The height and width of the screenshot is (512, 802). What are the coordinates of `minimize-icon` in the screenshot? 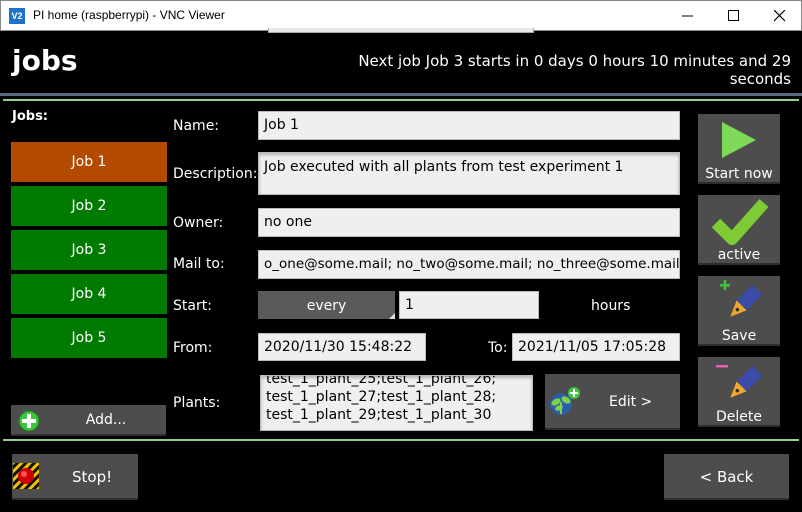 It's located at (687, 16).